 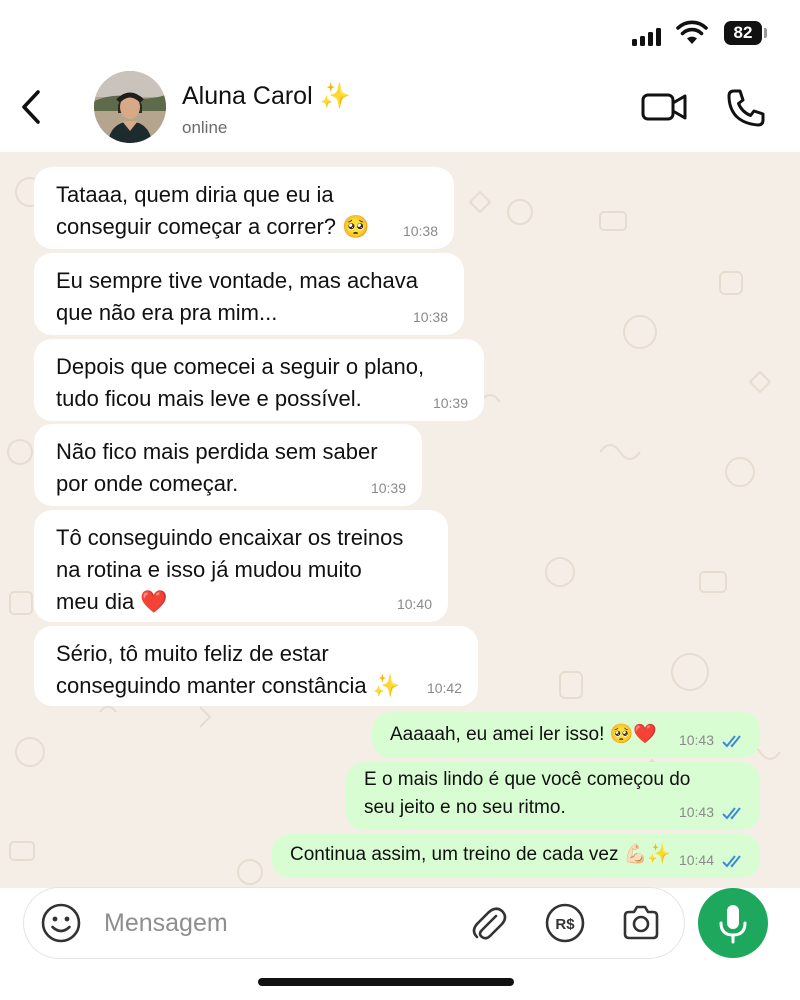 I want to click on message-input, so click(x=274, y=923).